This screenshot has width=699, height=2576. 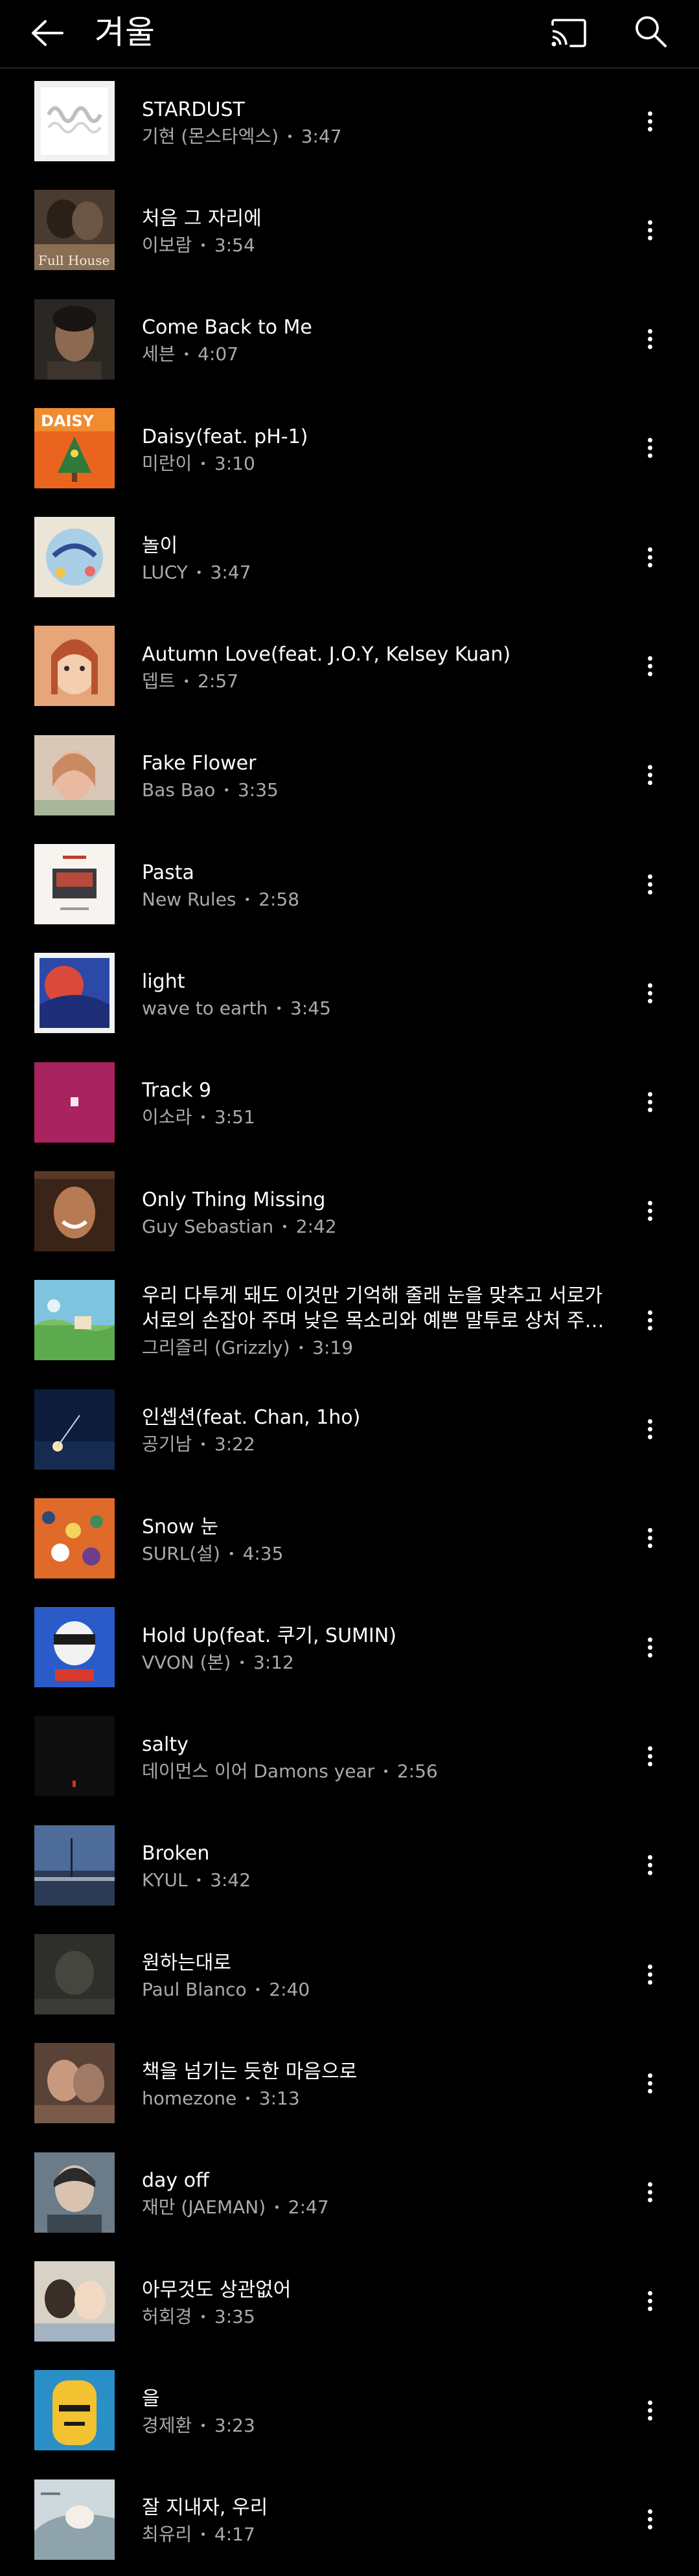 I want to click on page-title: 겨울, so click(x=125, y=32).